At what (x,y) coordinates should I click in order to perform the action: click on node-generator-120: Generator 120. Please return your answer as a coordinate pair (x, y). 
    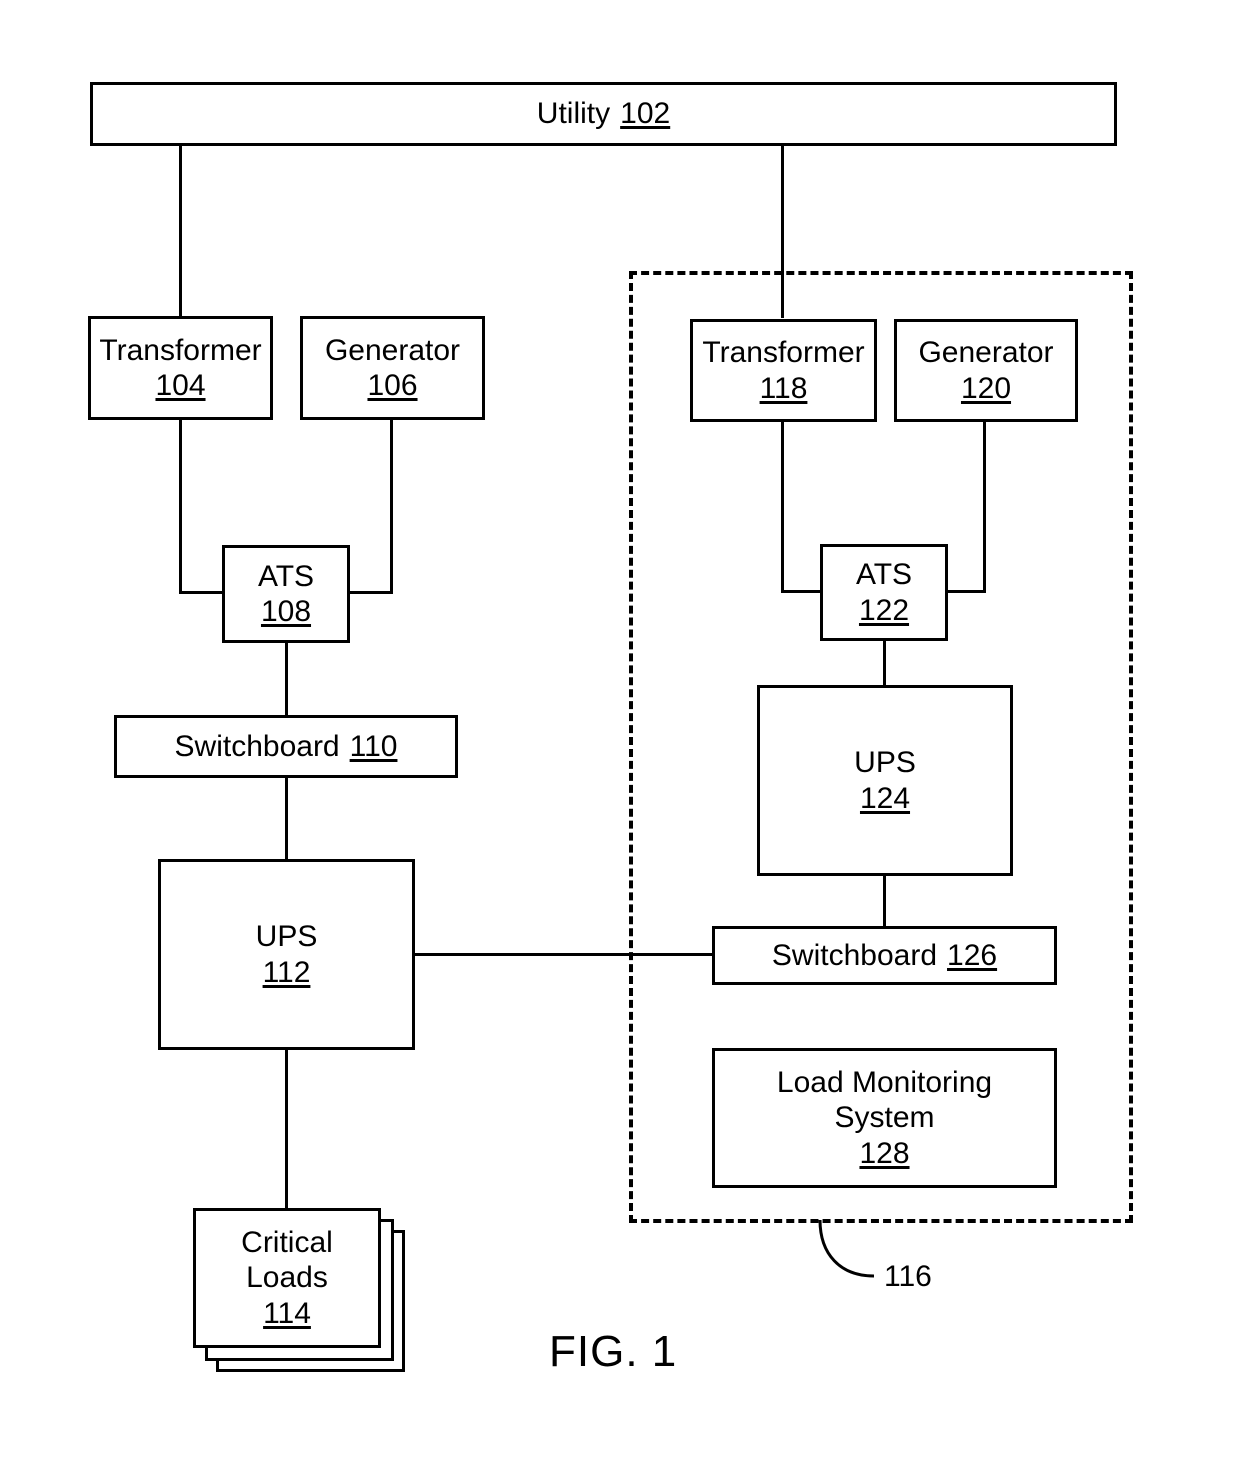
    Looking at the image, I should click on (986, 370).